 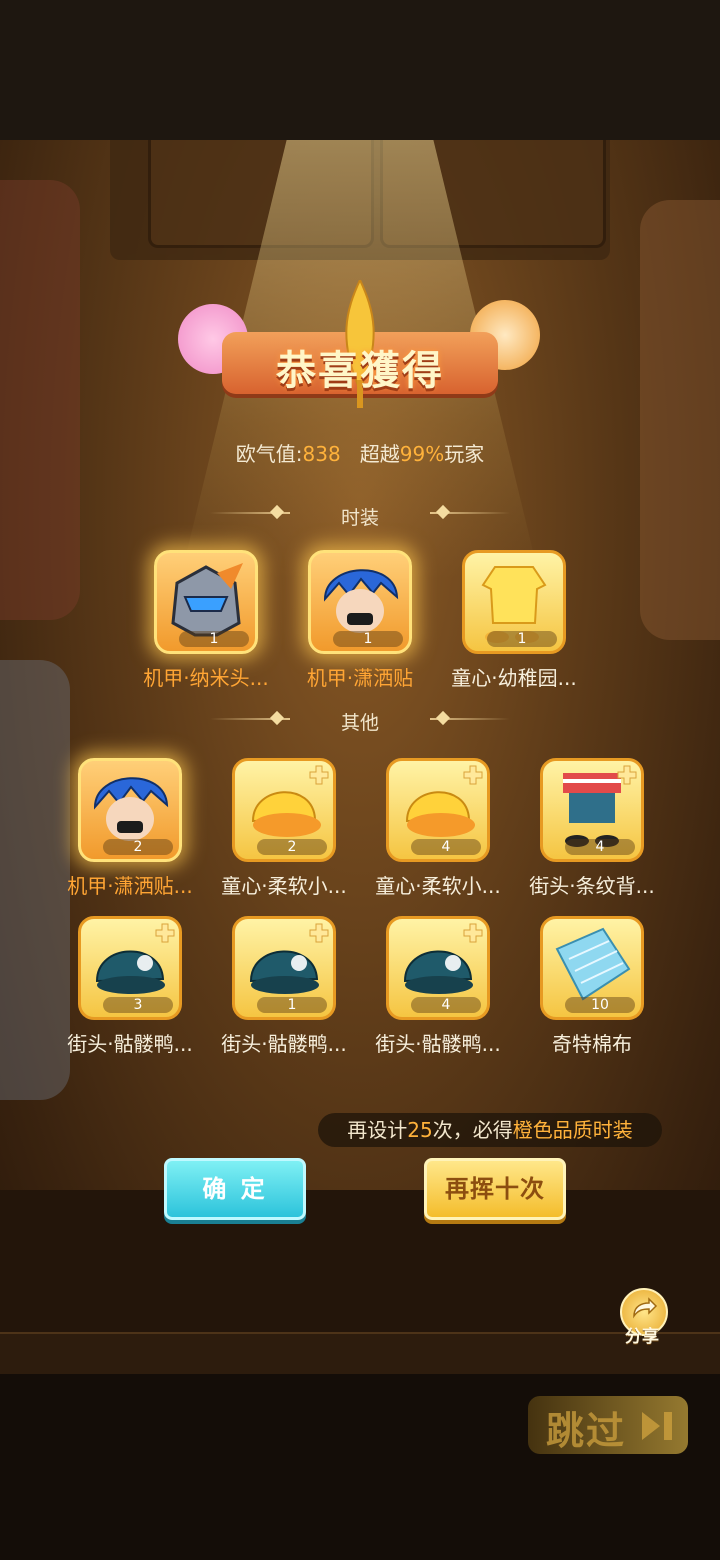 What do you see at coordinates (680, 420) in the screenshot?
I see `right-side-decoration` at bounding box center [680, 420].